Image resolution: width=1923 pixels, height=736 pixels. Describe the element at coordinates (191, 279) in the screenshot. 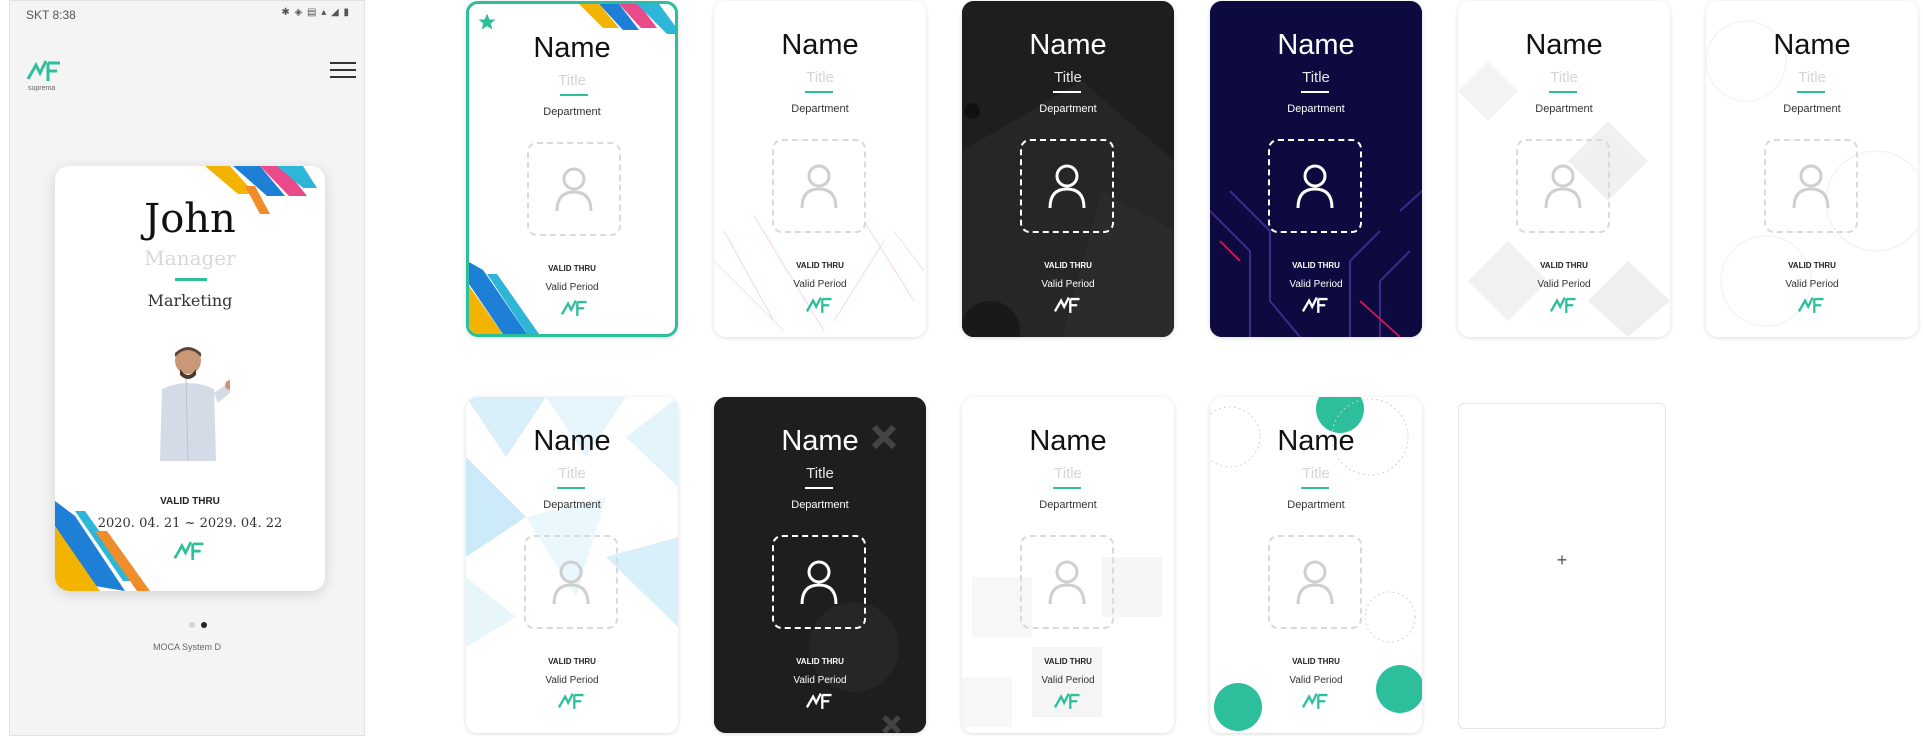

I see `card-accent-bar` at that location.